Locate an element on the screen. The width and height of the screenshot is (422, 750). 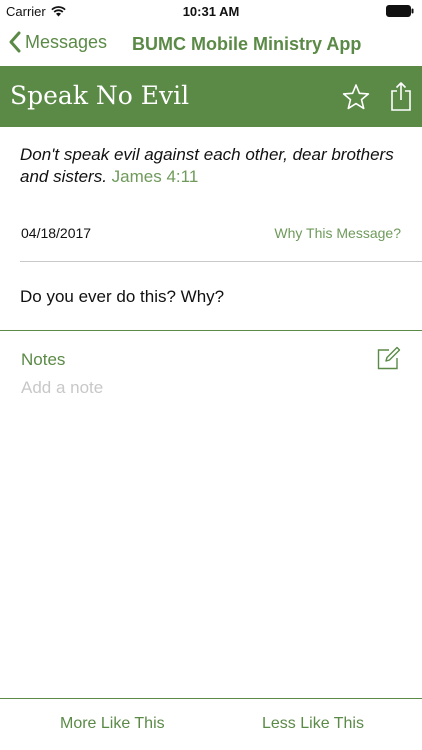
nav-title: BUMC Mobile Ministry App is located at coordinates (247, 44).